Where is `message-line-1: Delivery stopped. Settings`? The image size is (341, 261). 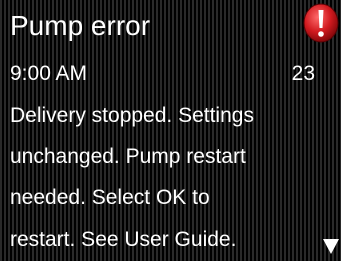 message-line-1: Delivery stopped. Settings is located at coordinates (132, 115).